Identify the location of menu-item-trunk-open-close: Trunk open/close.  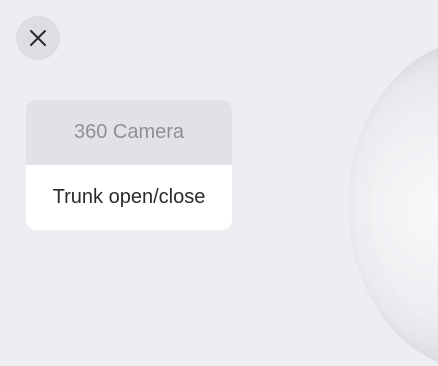
(129, 197).